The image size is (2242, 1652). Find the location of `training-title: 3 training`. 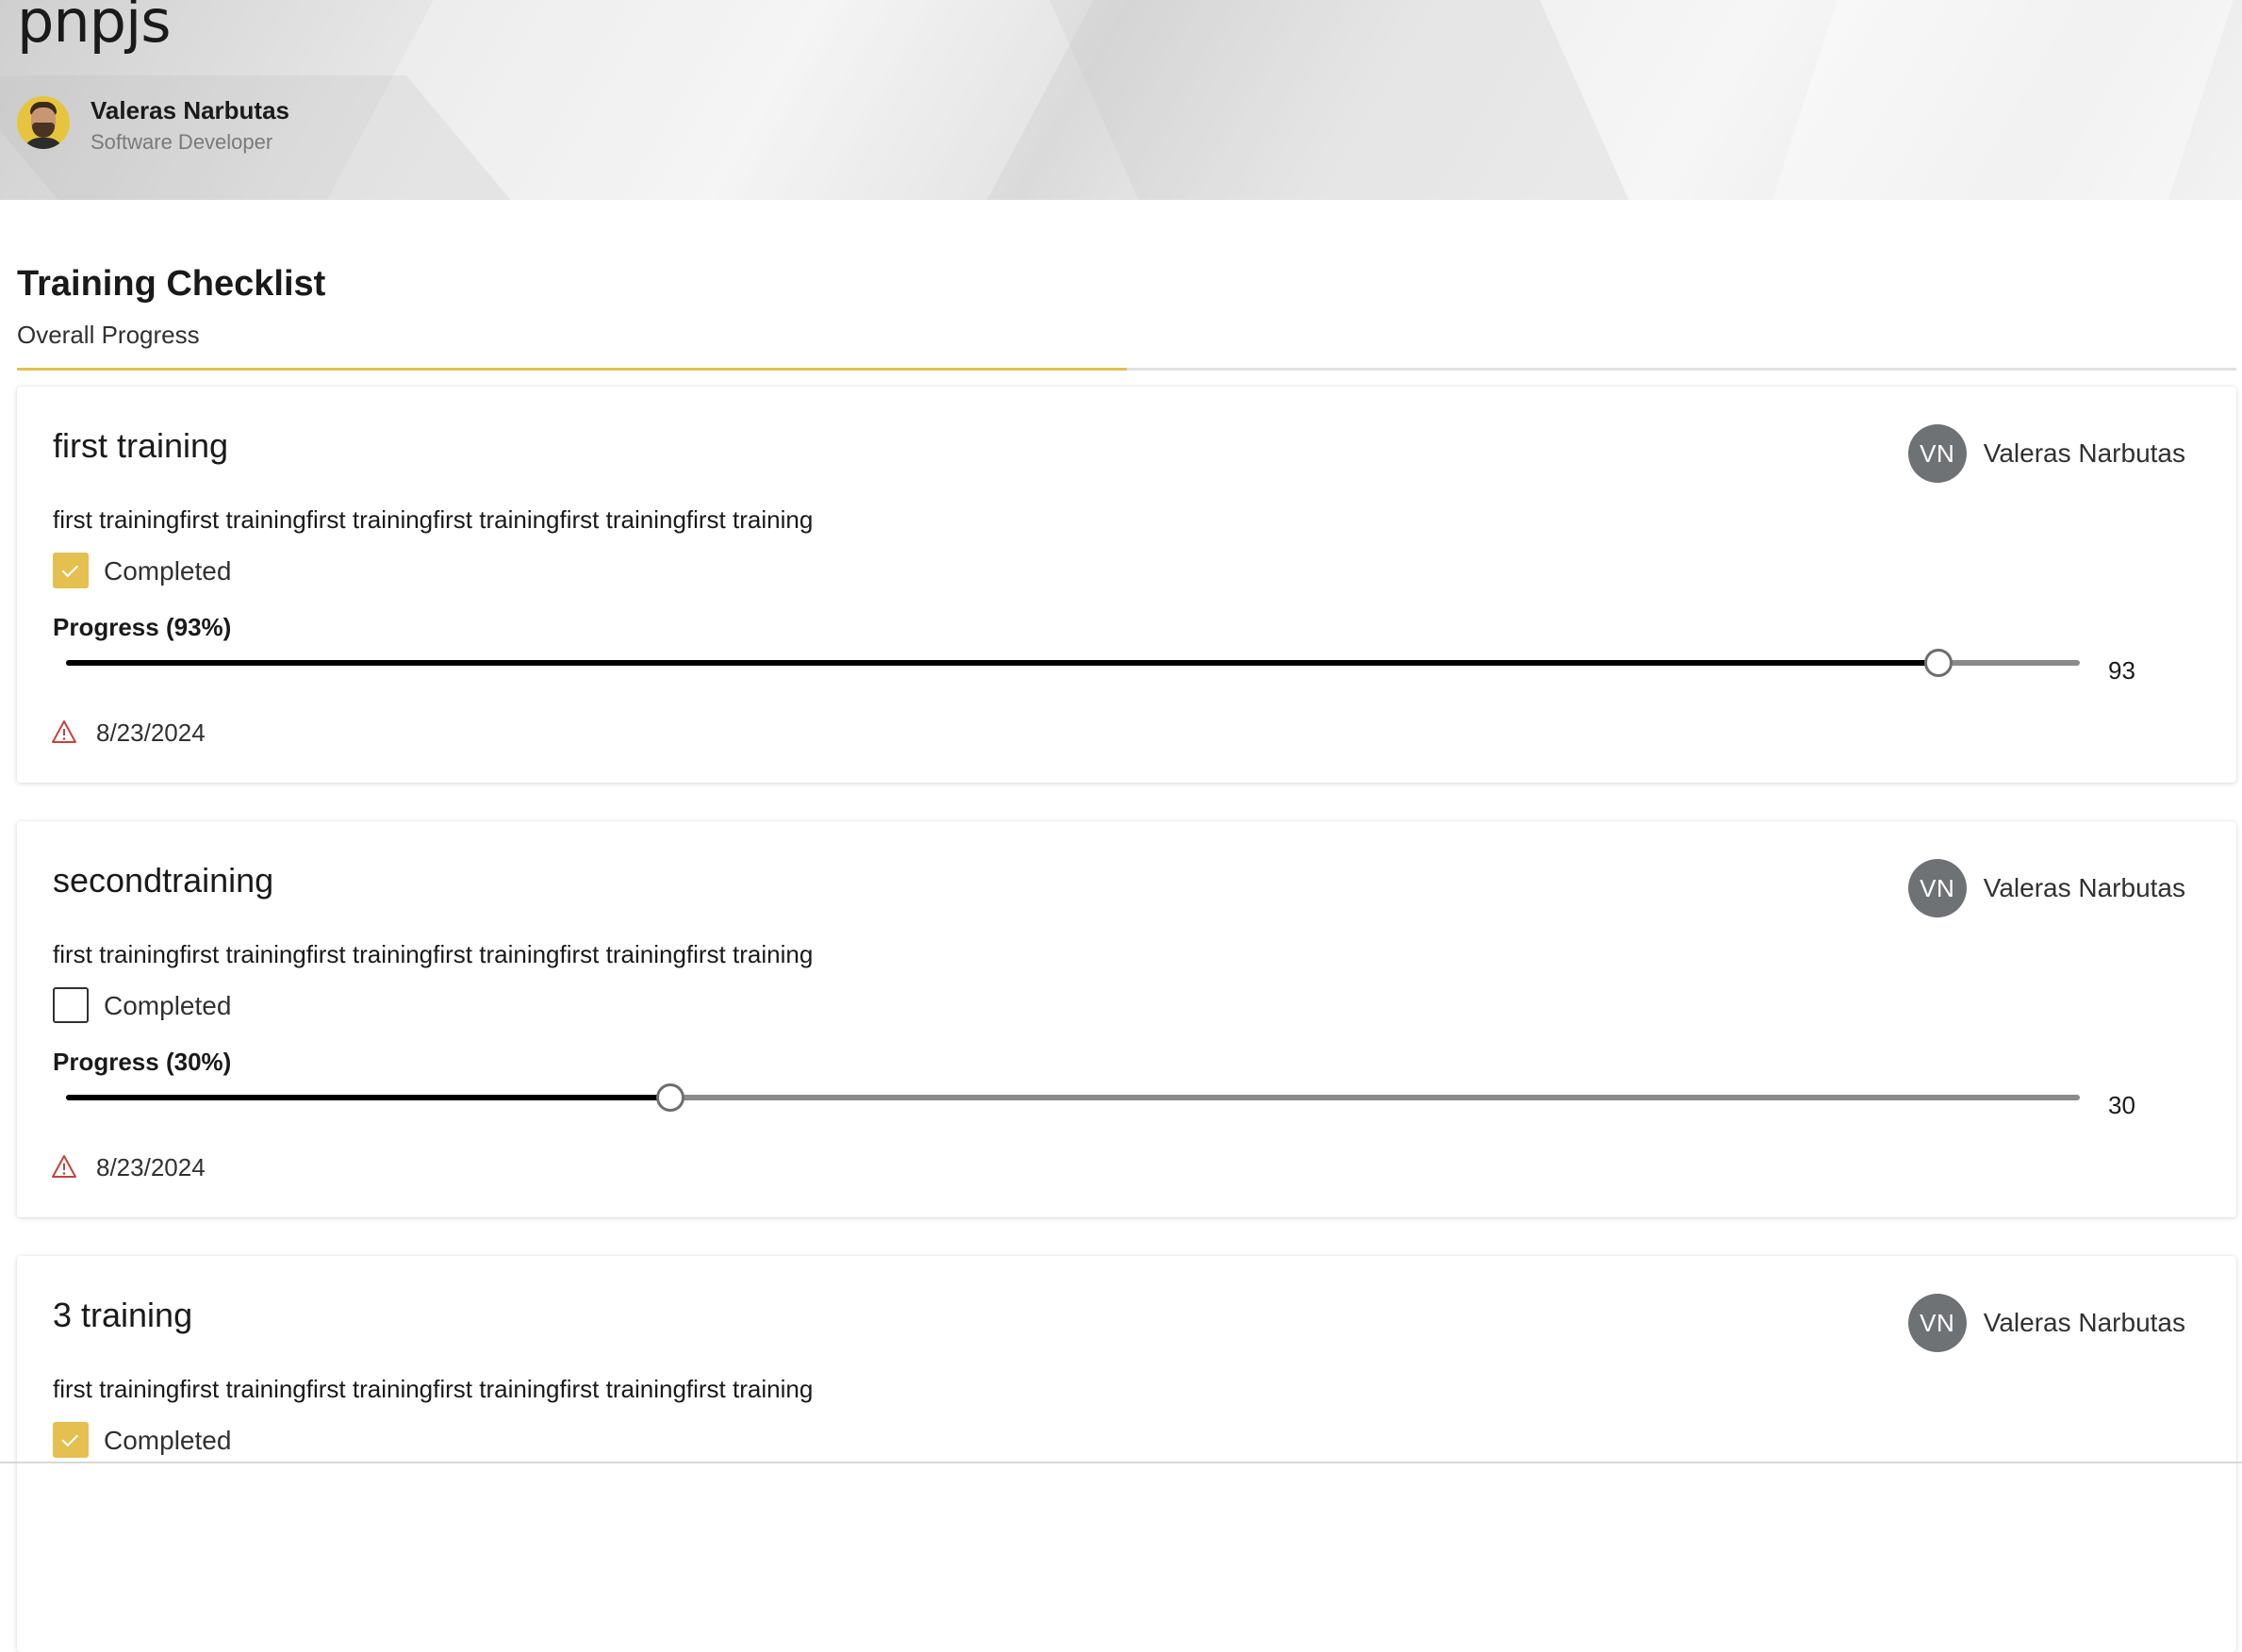

training-title: 3 training is located at coordinates (123, 1315).